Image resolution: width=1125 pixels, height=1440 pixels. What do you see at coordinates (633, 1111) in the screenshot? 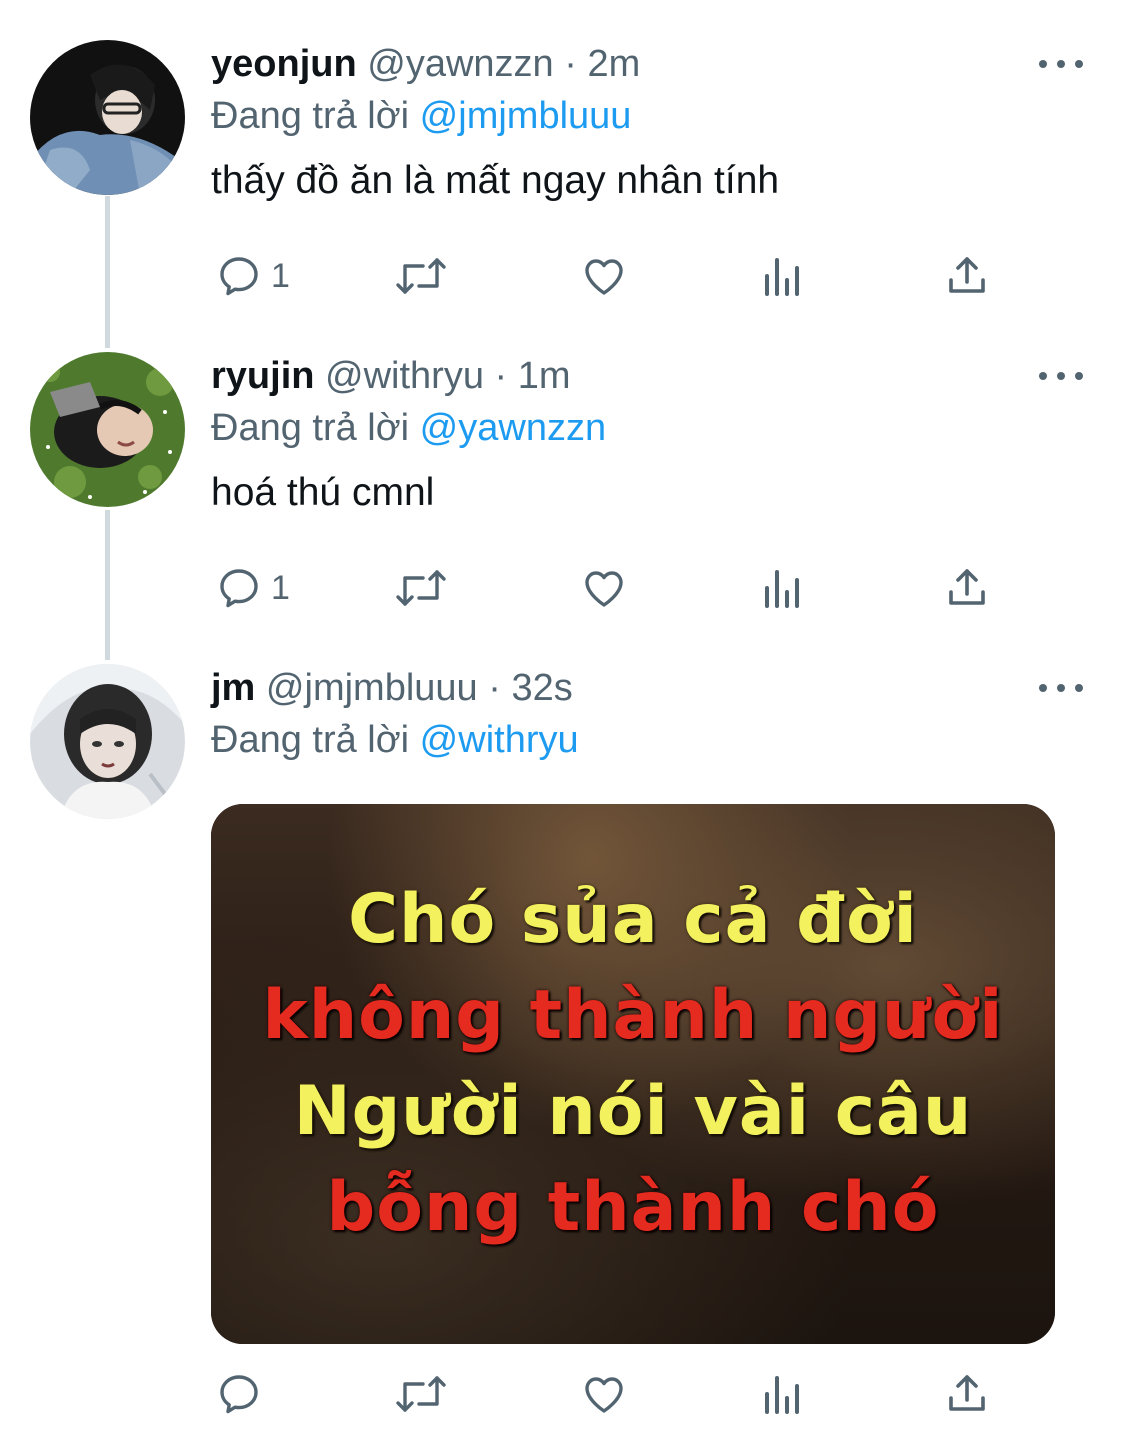
I see `media-caption-line: Người nói vài câu` at bounding box center [633, 1111].